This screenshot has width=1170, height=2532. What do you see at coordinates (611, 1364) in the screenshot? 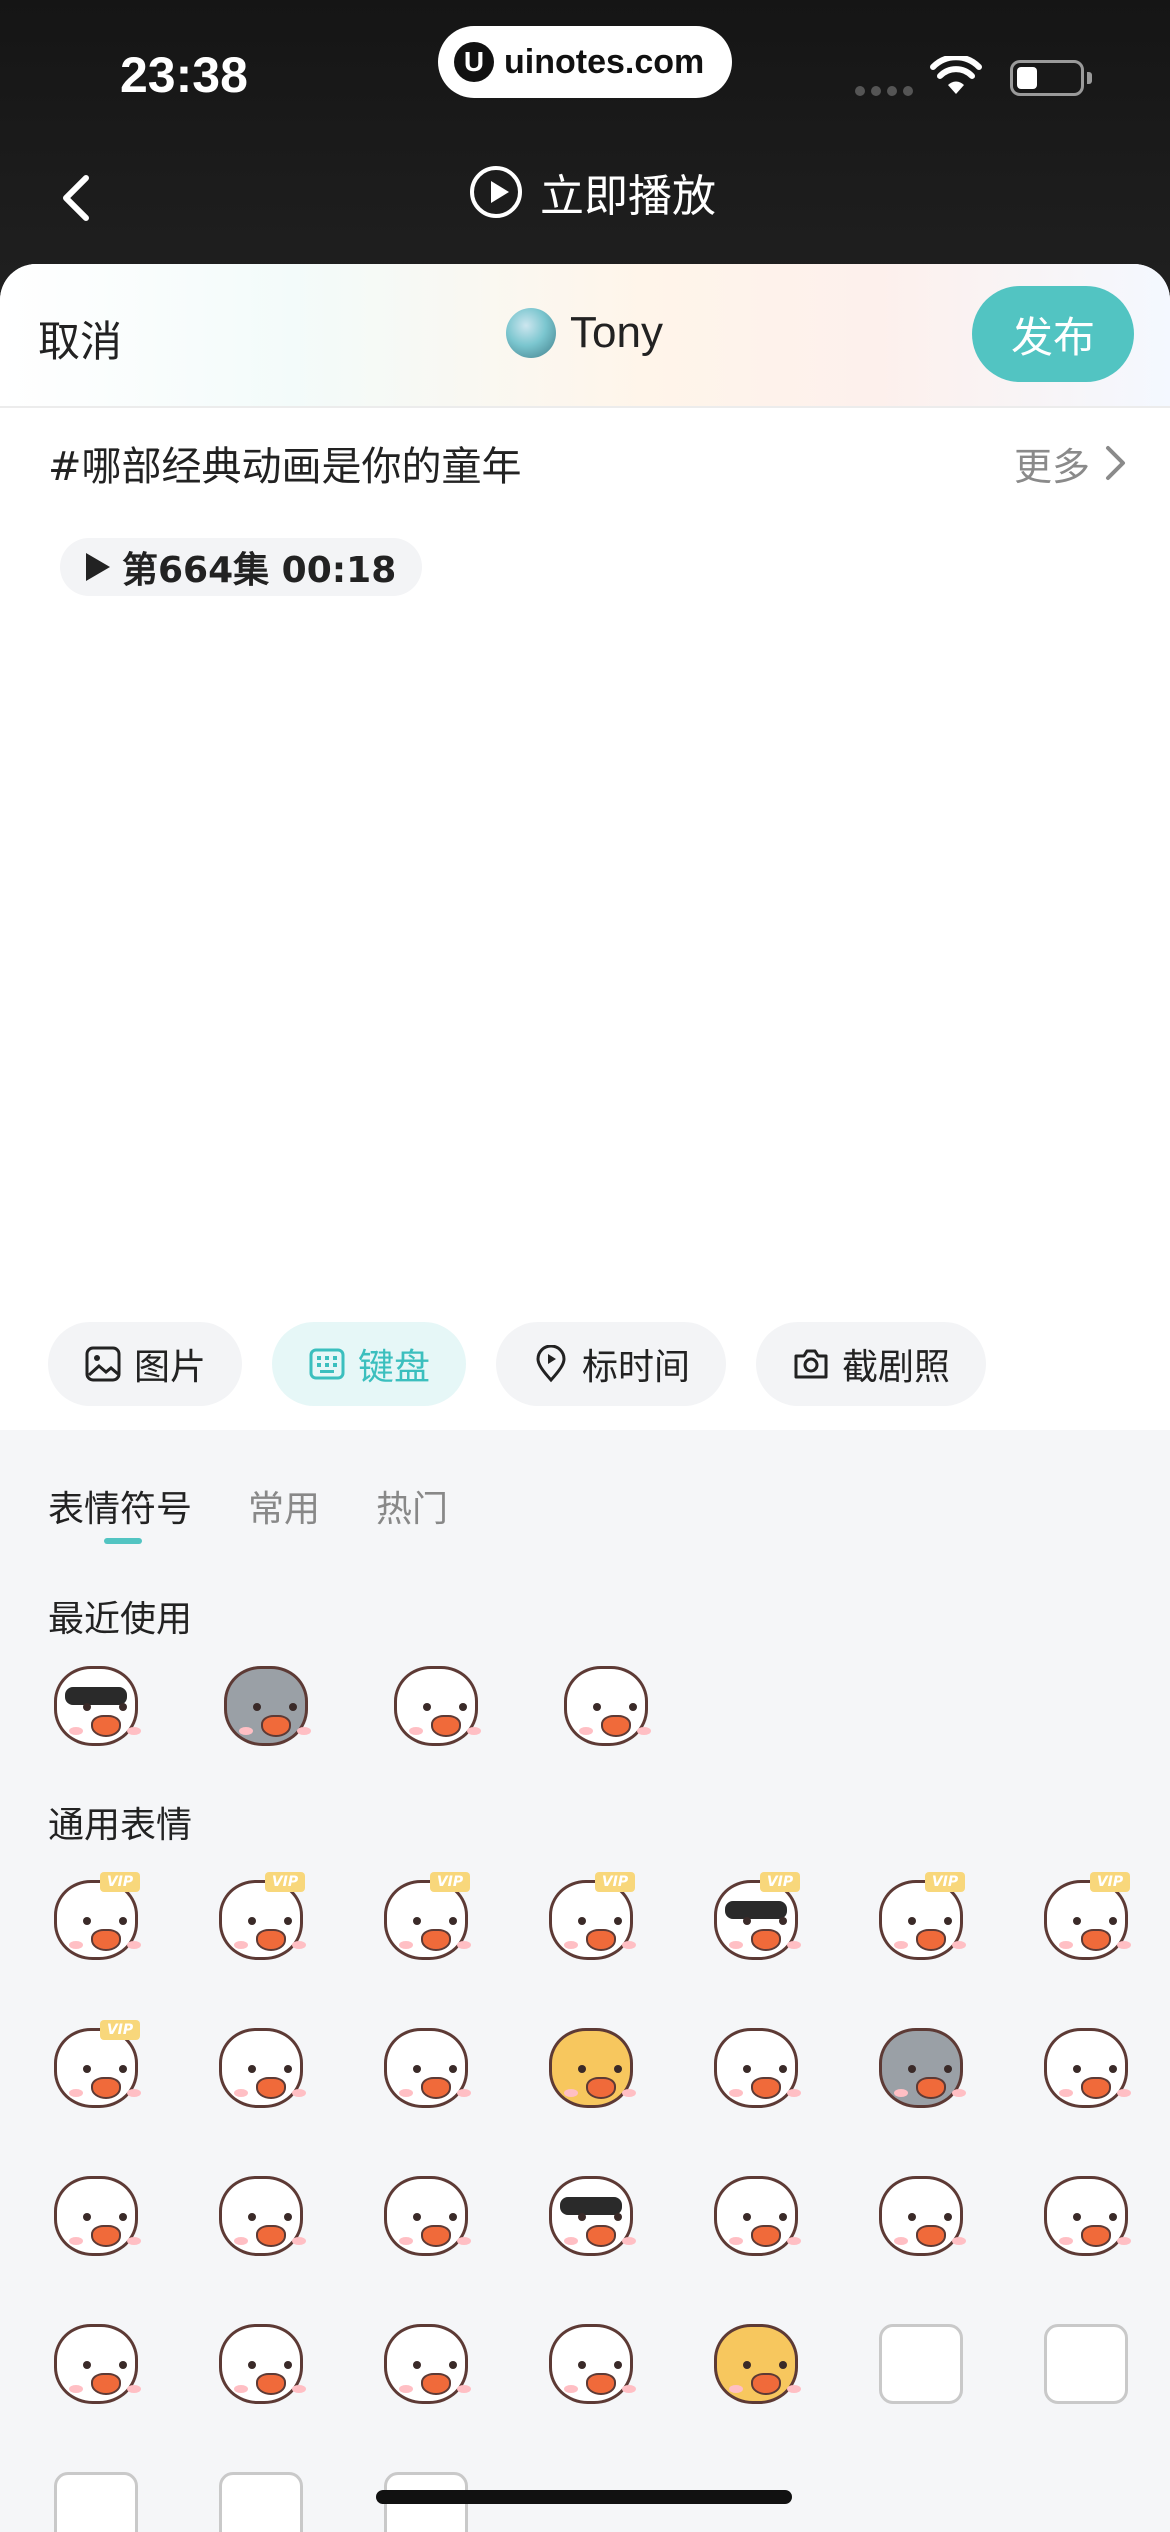
I see `timestamp-button: 标时间` at bounding box center [611, 1364].